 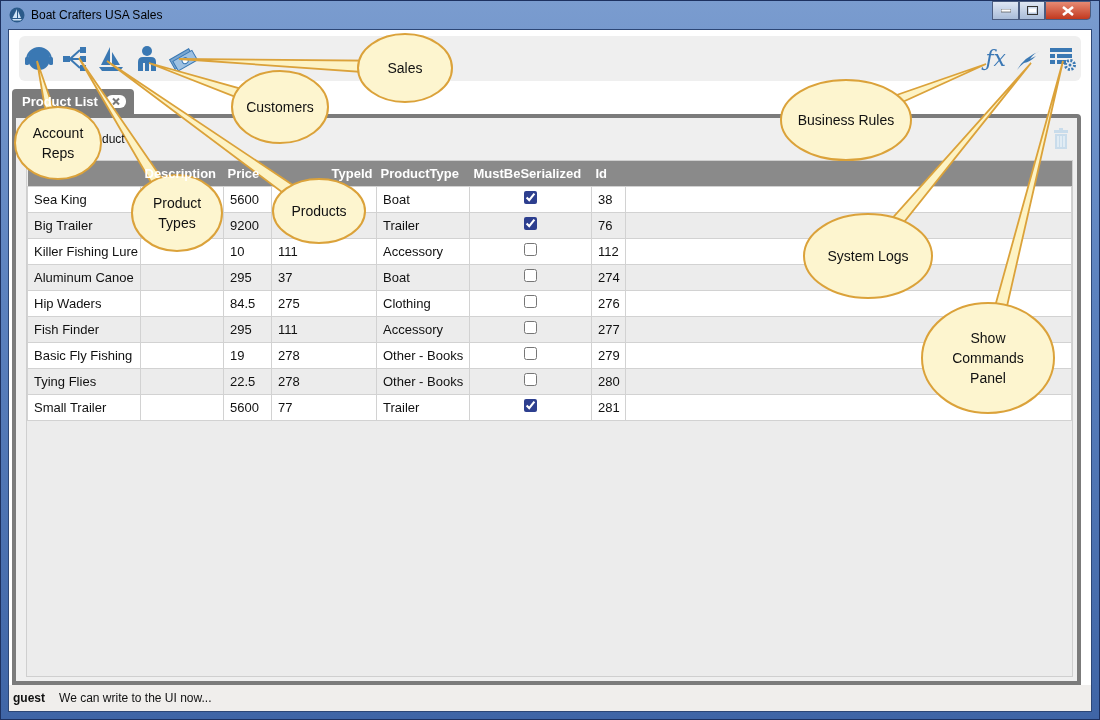 What do you see at coordinates (609, 277) in the screenshot?
I see `table-cell: 274` at bounding box center [609, 277].